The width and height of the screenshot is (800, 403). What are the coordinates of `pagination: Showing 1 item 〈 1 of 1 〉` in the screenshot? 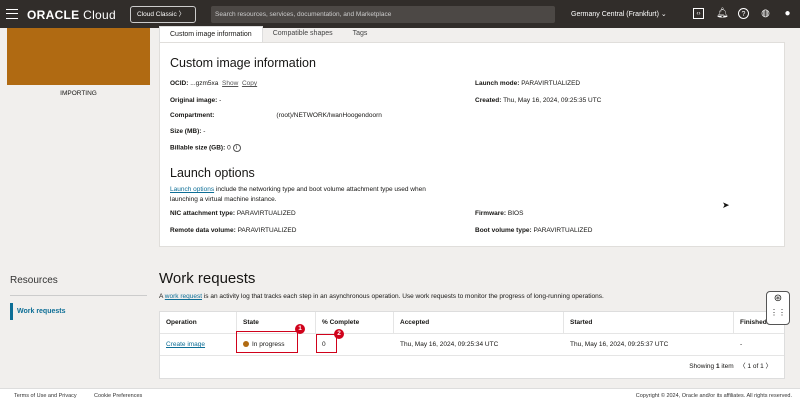 It's located at (731, 366).